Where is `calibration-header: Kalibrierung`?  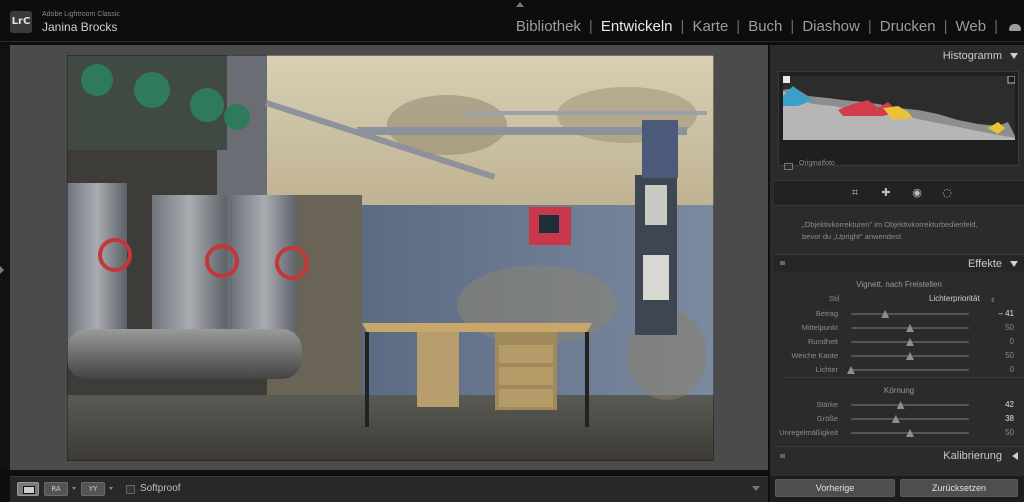
calibration-header: Kalibrierung is located at coordinates (899, 454).